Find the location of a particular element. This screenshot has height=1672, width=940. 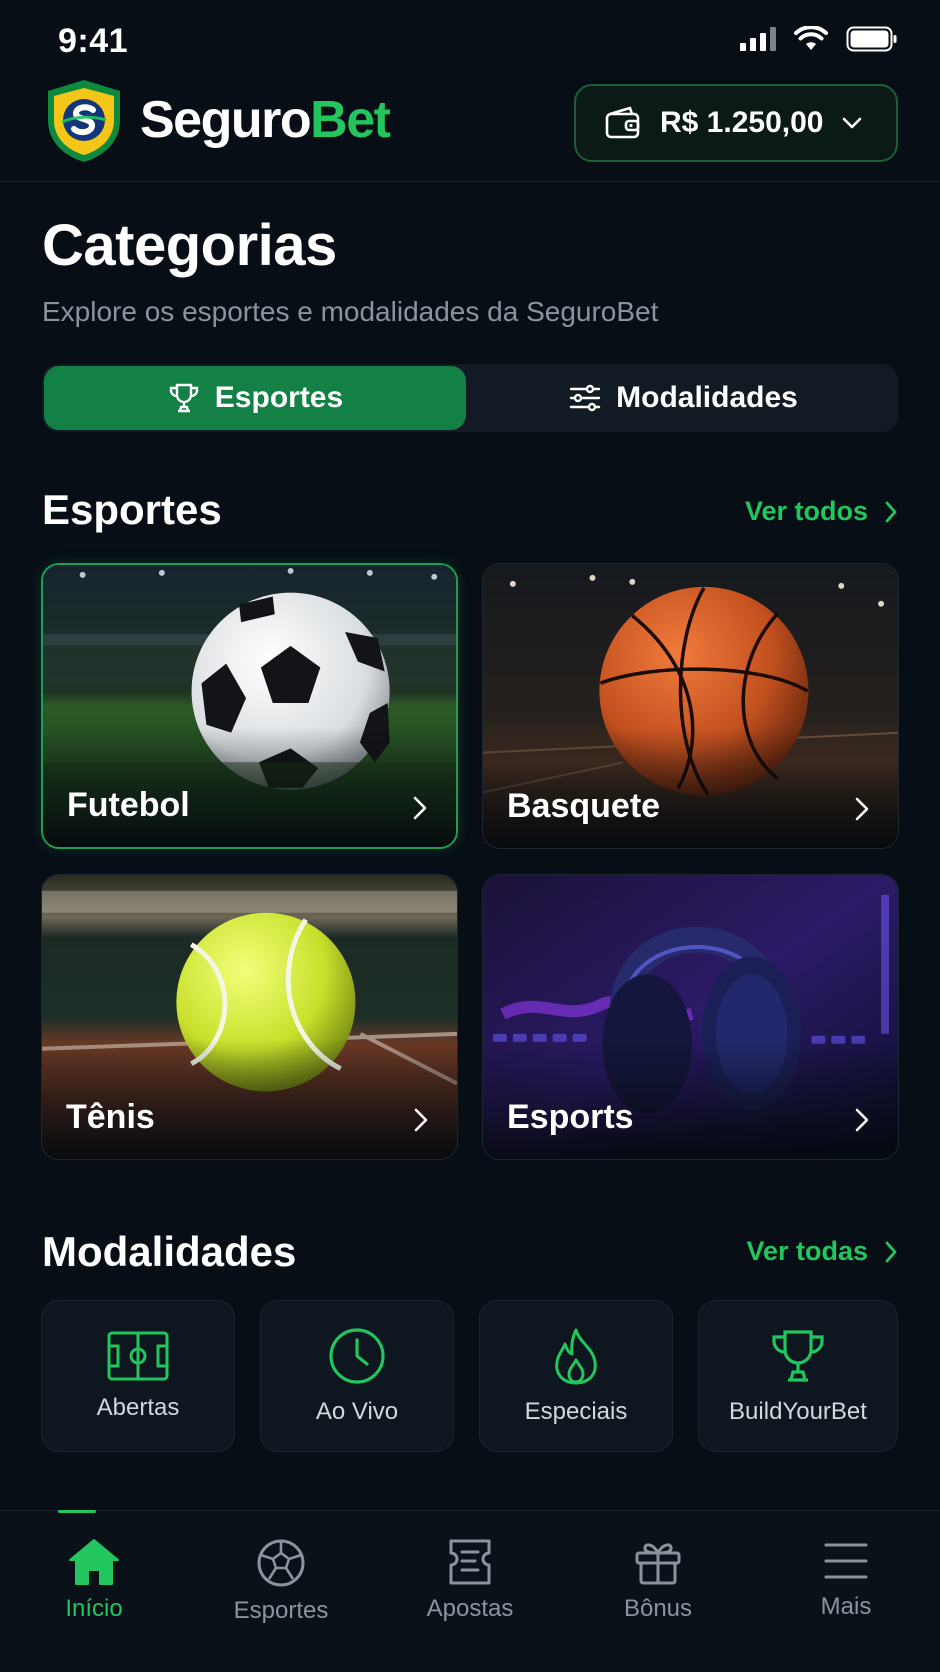

mode-card-buildyourbet: BuildYourBet is located at coordinates (798, 1376).